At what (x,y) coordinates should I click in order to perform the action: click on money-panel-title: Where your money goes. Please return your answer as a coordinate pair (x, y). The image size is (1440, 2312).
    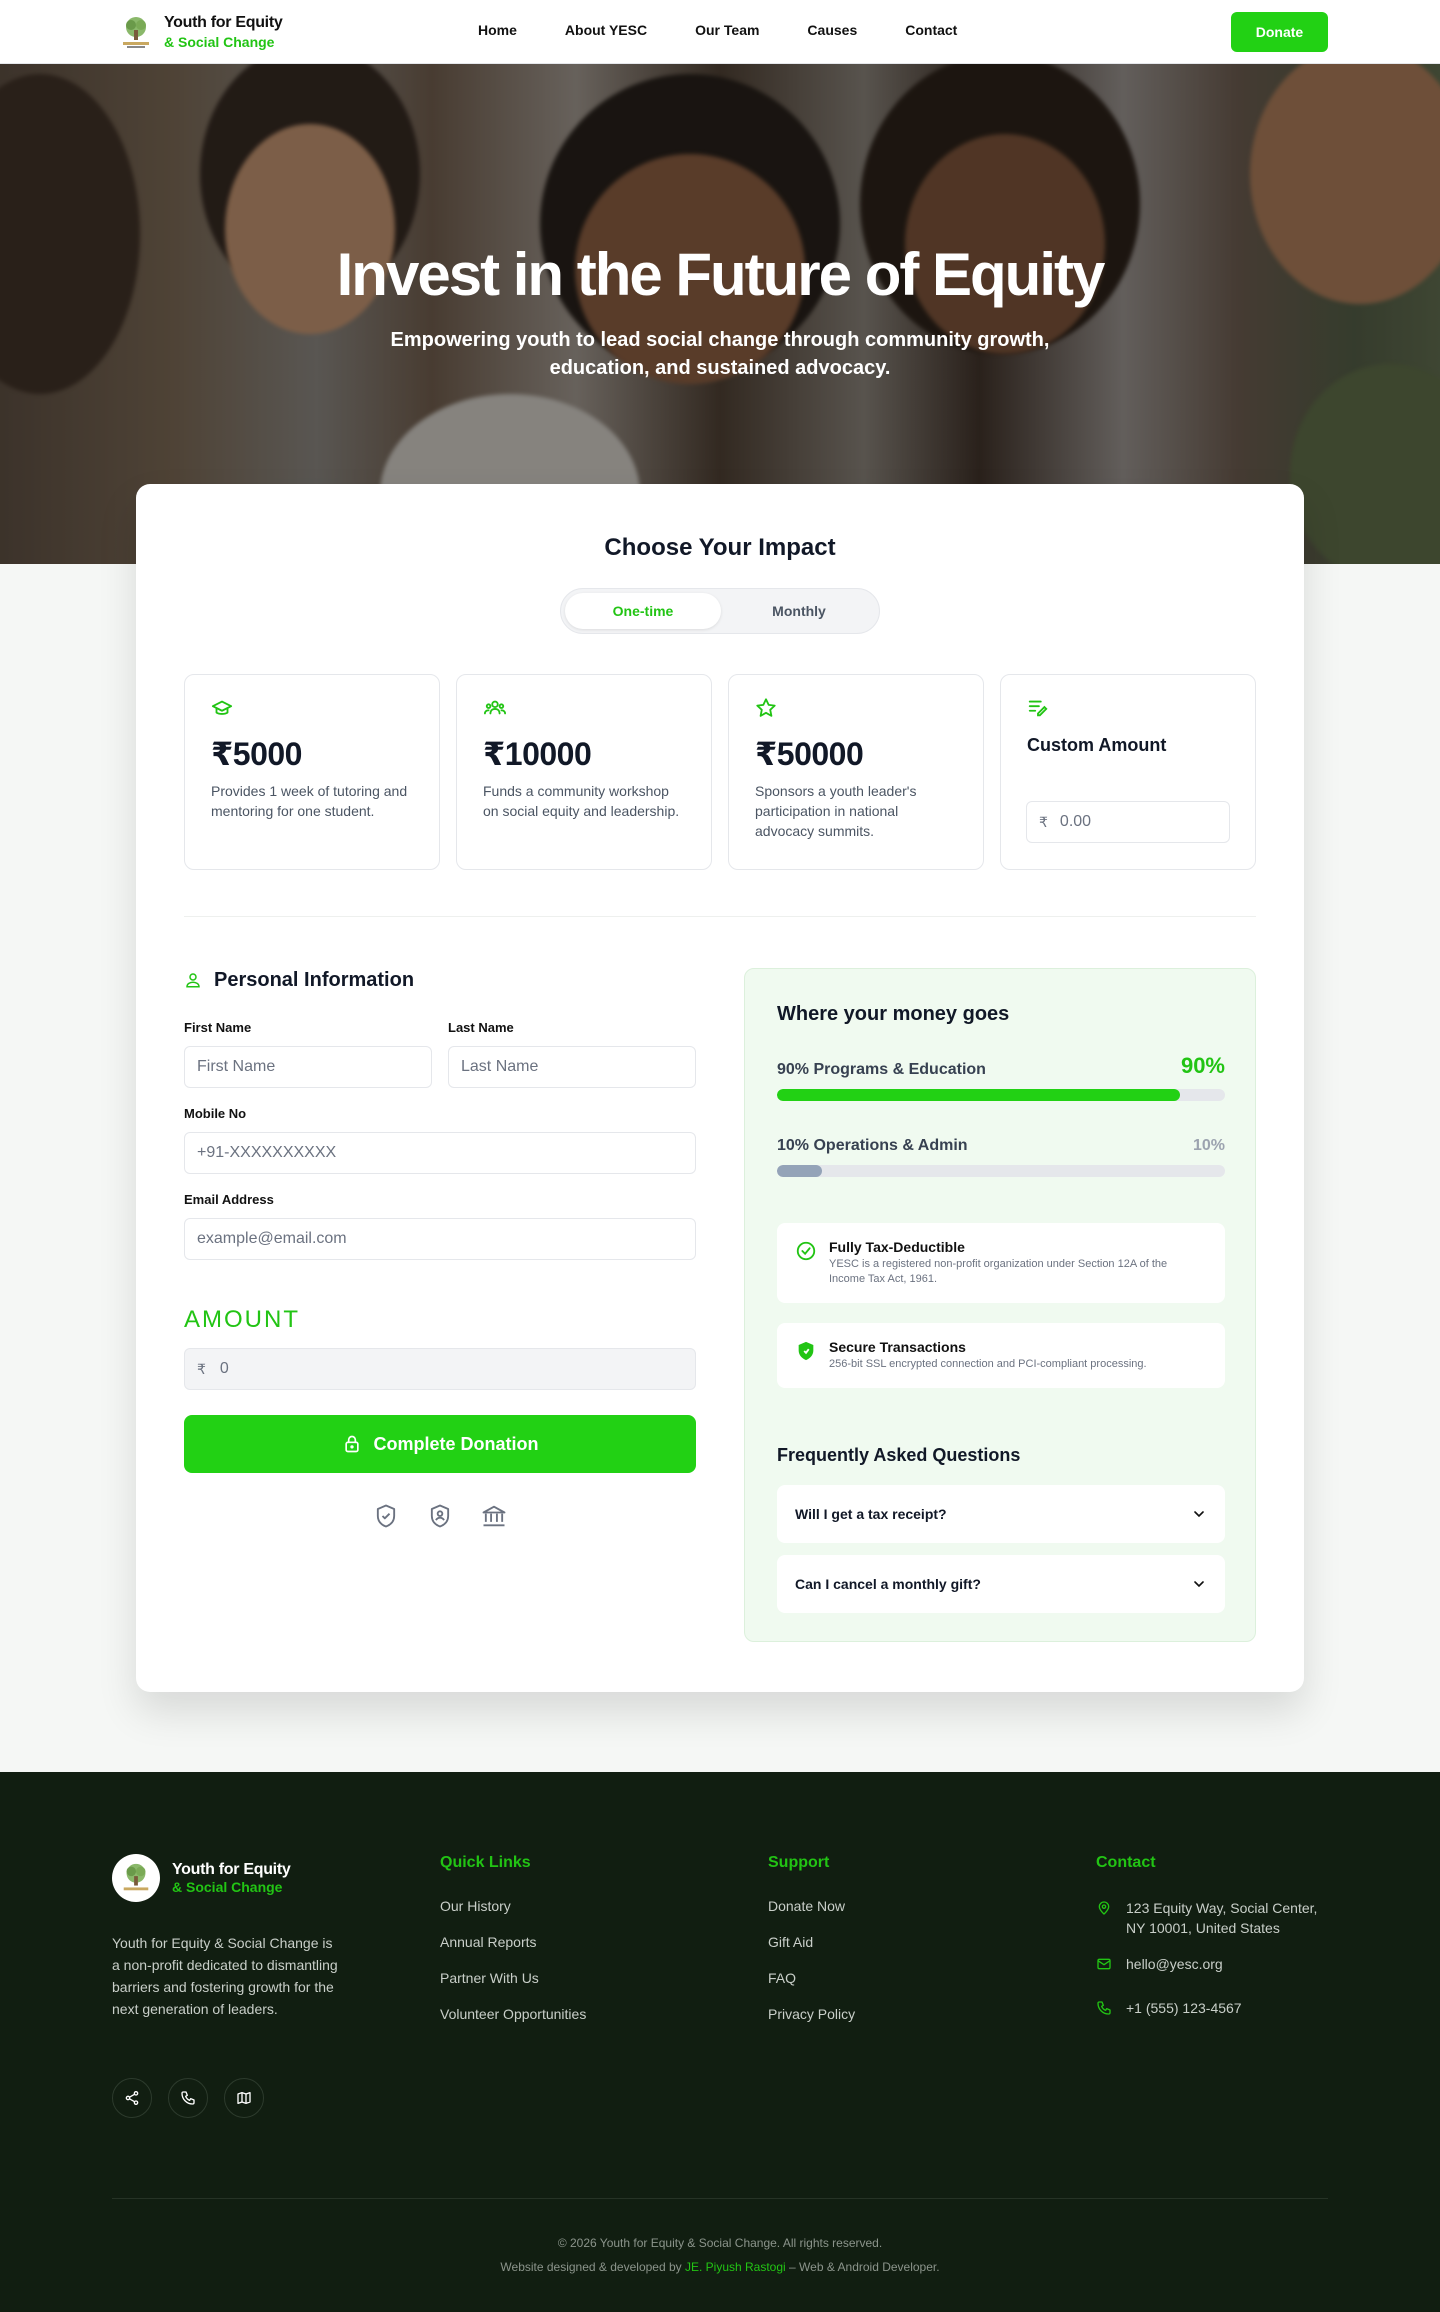
    Looking at the image, I should click on (893, 1014).